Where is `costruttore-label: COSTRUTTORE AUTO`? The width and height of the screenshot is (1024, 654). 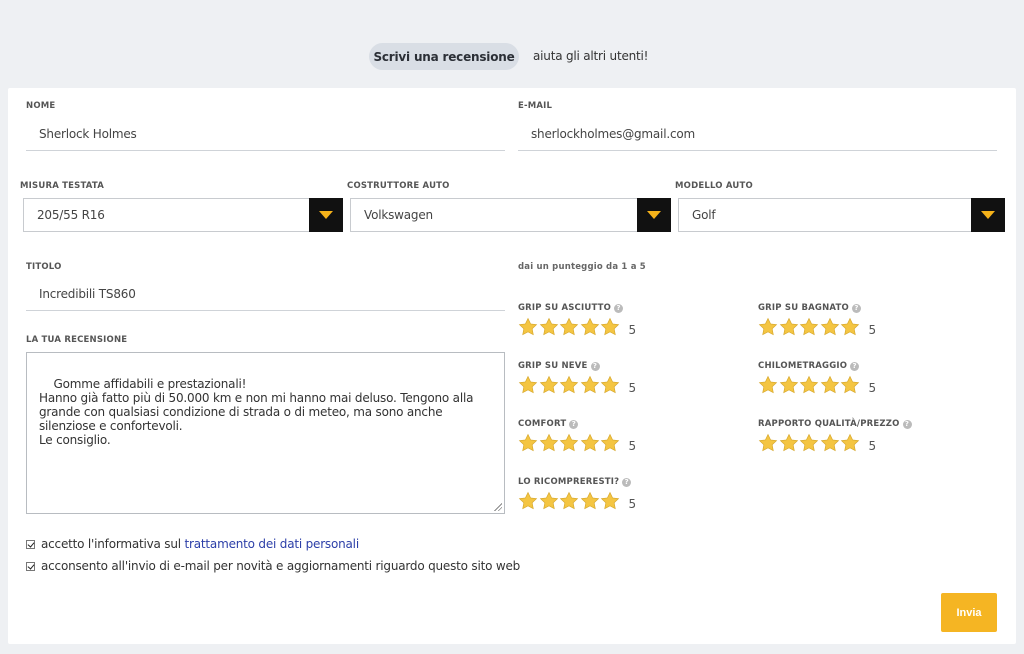
costruttore-label: COSTRUTTORE AUTO is located at coordinates (398, 186).